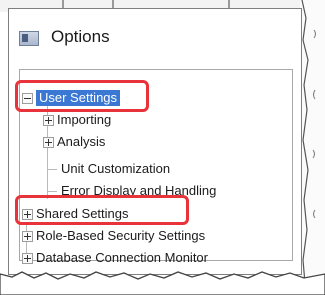  What do you see at coordinates (102, 210) in the screenshot?
I see `shared-settings-highlight` at bounding box center [102, 210].